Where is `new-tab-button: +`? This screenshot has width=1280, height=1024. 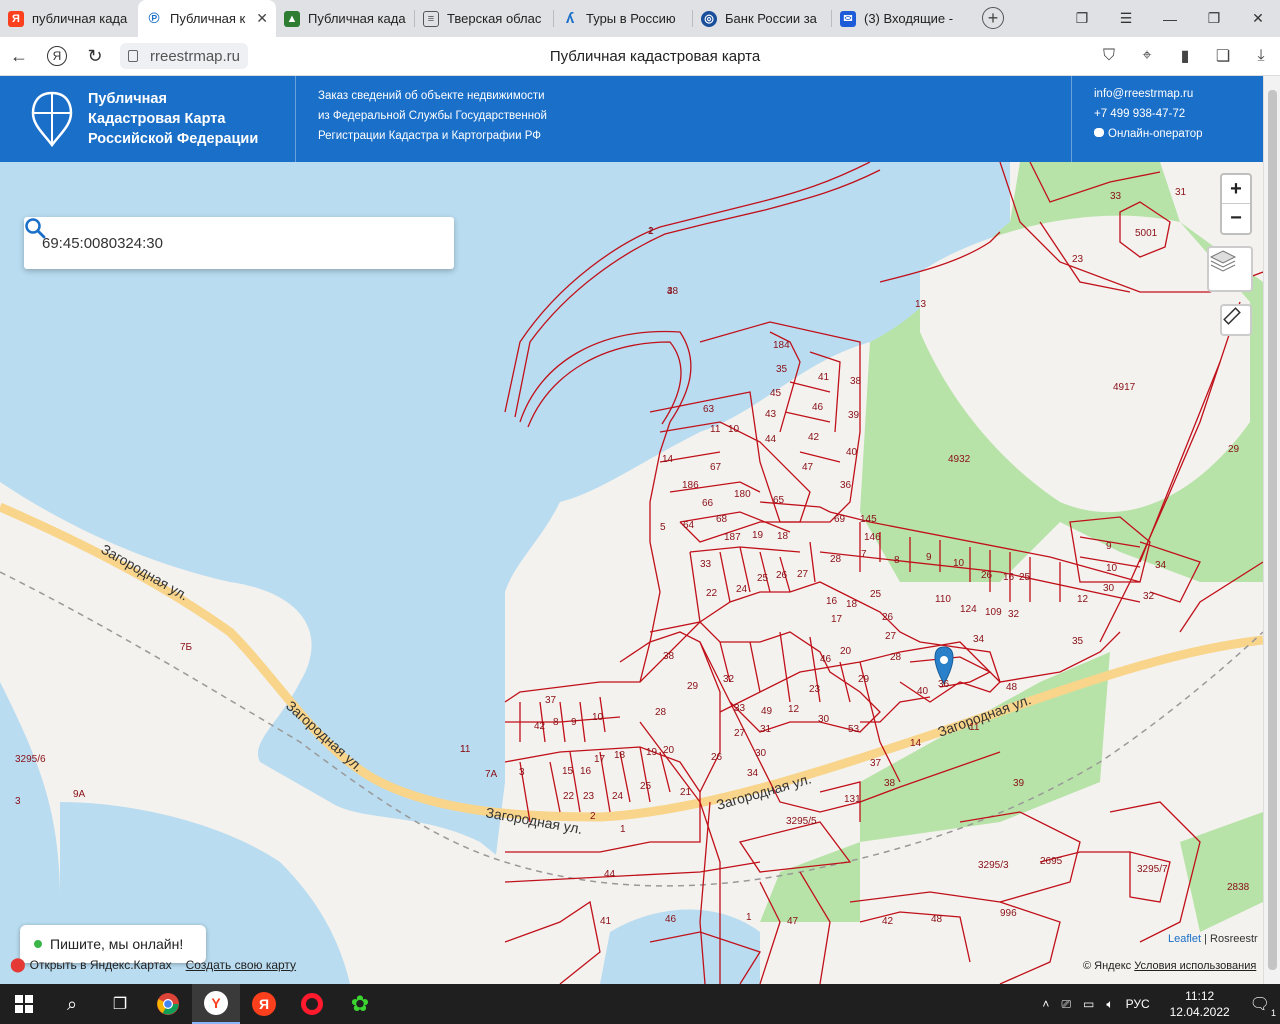
new-tab-button: + is located at coordinates (993, 18).